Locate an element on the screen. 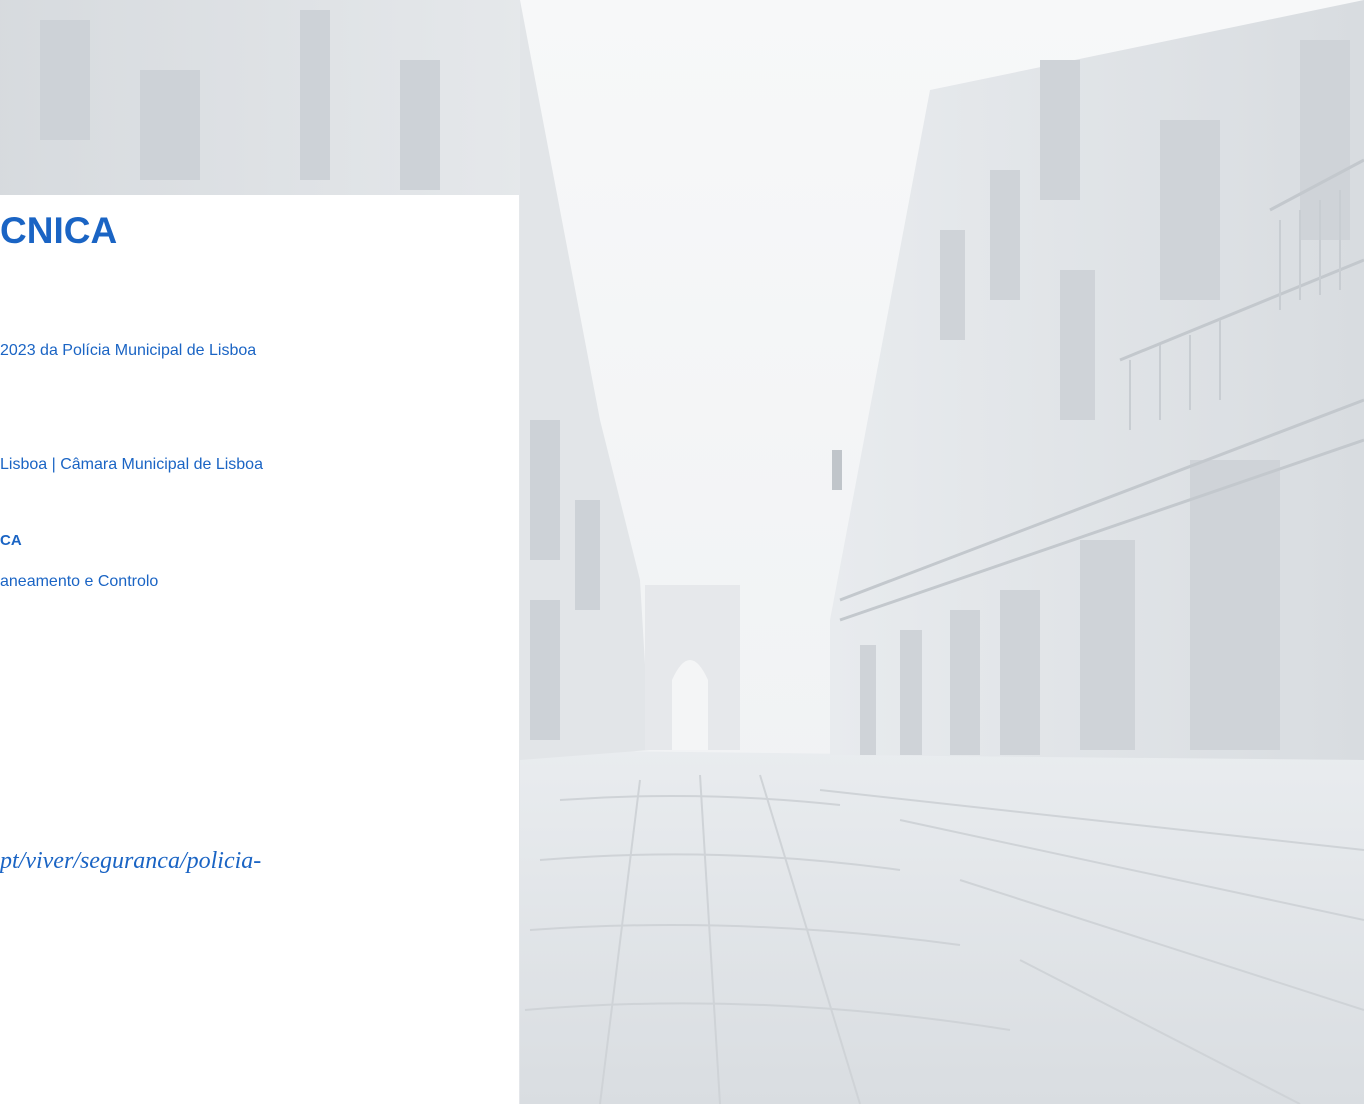  website-link: pt/viver/seguranca/policia- is located at coordinates (130, 861).